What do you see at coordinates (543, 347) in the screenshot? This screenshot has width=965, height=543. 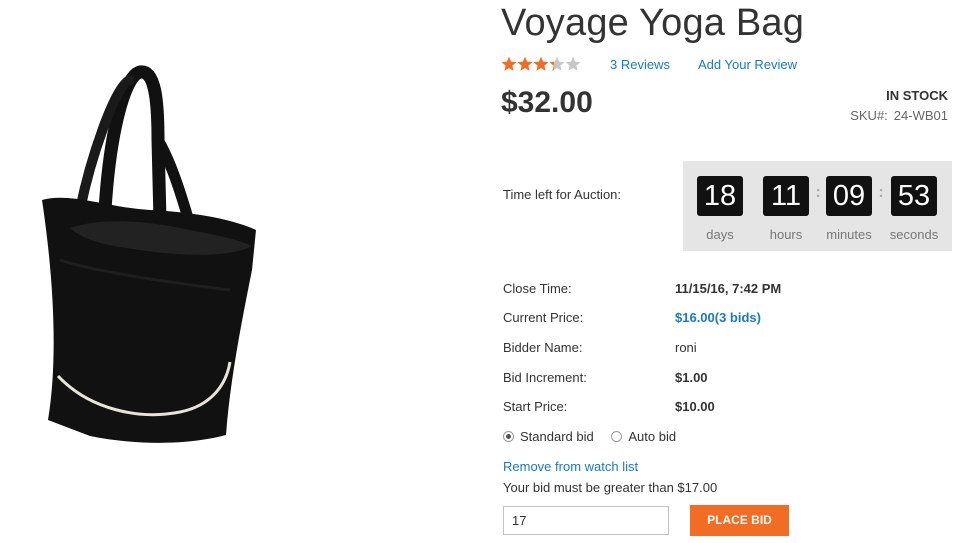 I see `bidder-name-label: Bidder Name:` at bounding box center [543, 347].